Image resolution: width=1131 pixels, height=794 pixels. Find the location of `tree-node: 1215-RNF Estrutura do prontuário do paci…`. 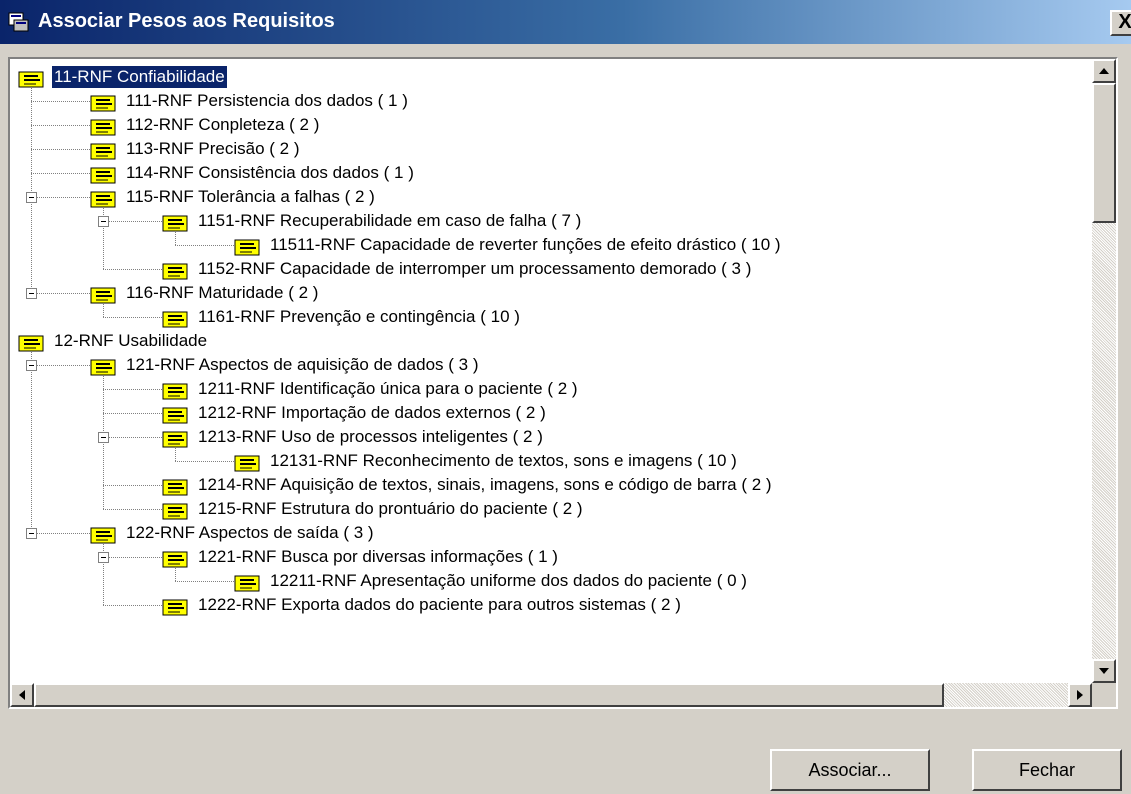

tree-node: 1215-RNF Estrutura do prontuário do paci… is located at coordinates (373, 509).